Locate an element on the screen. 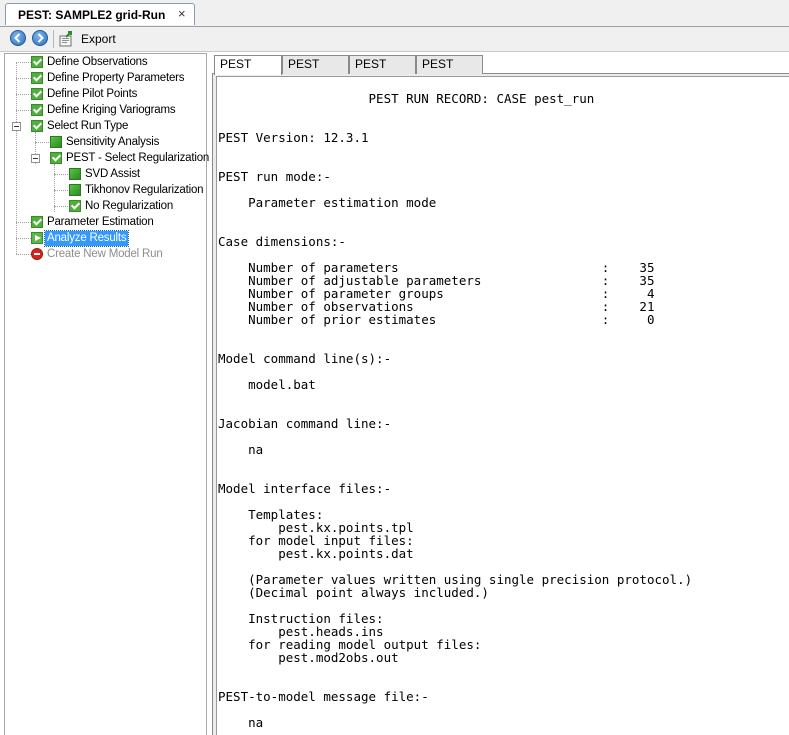  document-tab: PEST: SAMPLE2 grid-Run × is located at coordinates (100, 14).